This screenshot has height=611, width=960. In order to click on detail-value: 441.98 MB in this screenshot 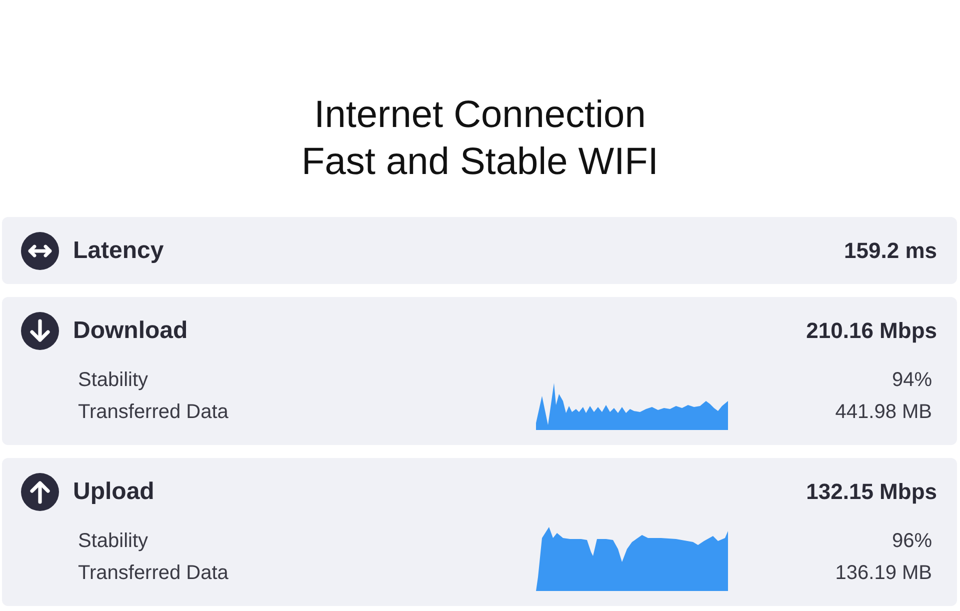, I will do `click(883, 412)`.